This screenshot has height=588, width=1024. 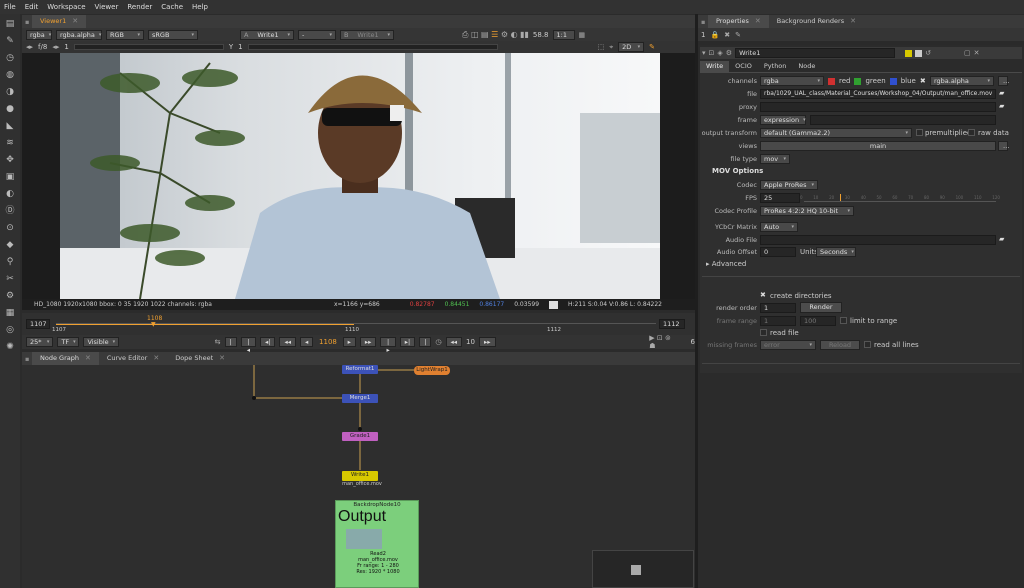 I want to click on pane-menu-icon: ▪, so click(x=27, y=22).